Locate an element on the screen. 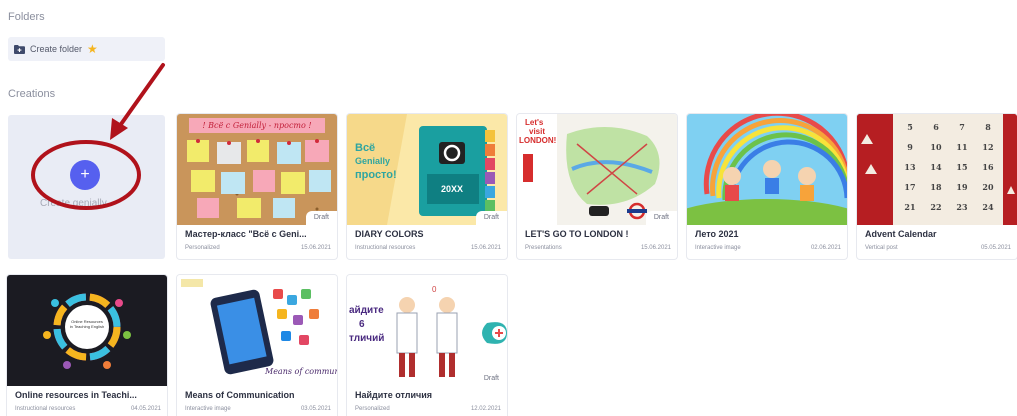 This screenshot has width=1017, height=416. card-title: Means of Communication is located at coordinates (240, 395).